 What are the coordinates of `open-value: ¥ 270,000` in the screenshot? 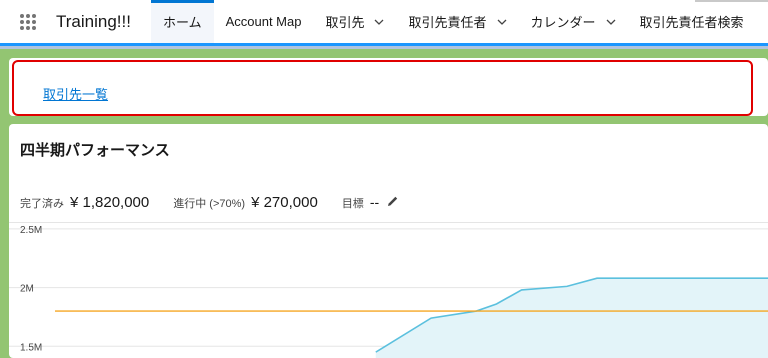 It's located at (284, 202).